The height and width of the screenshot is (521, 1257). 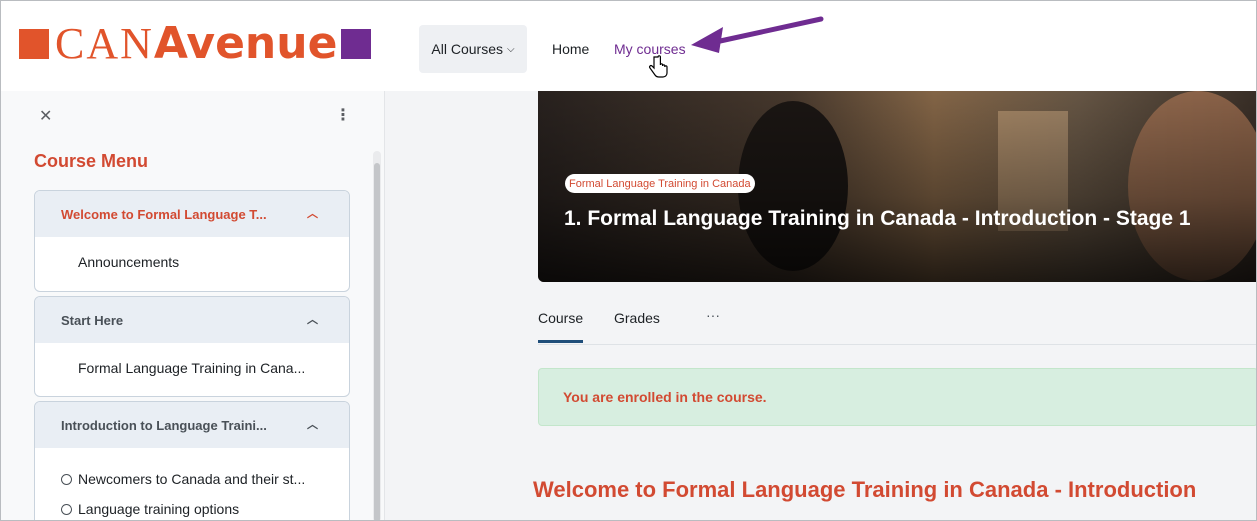 I want to click on tab-grades: Grades, so click(x=637, y=318).